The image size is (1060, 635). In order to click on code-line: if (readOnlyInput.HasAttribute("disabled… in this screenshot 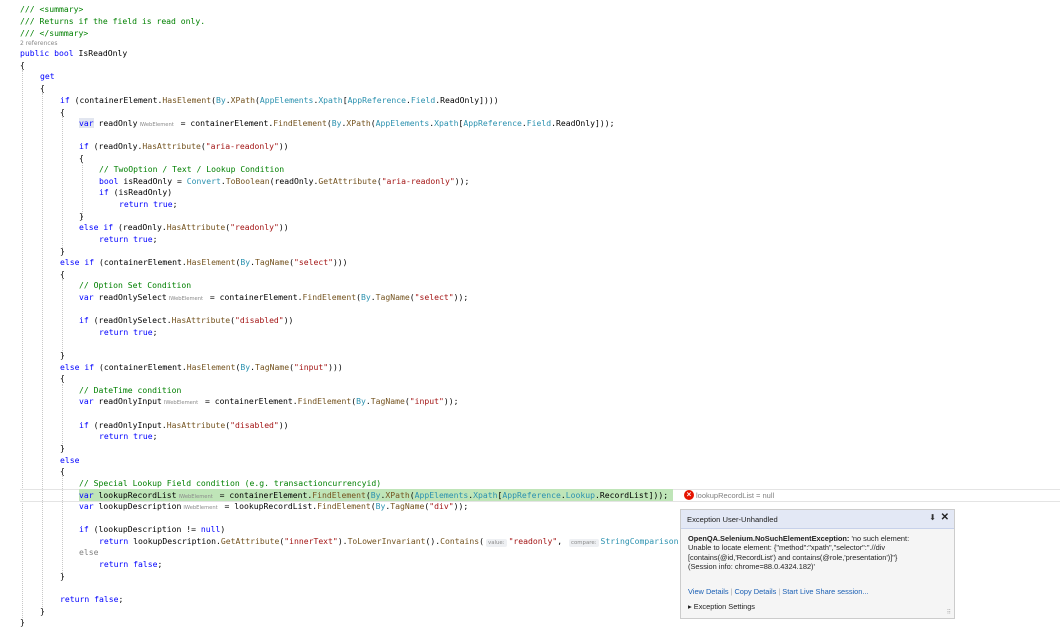, I will do `click(184, 425)`.